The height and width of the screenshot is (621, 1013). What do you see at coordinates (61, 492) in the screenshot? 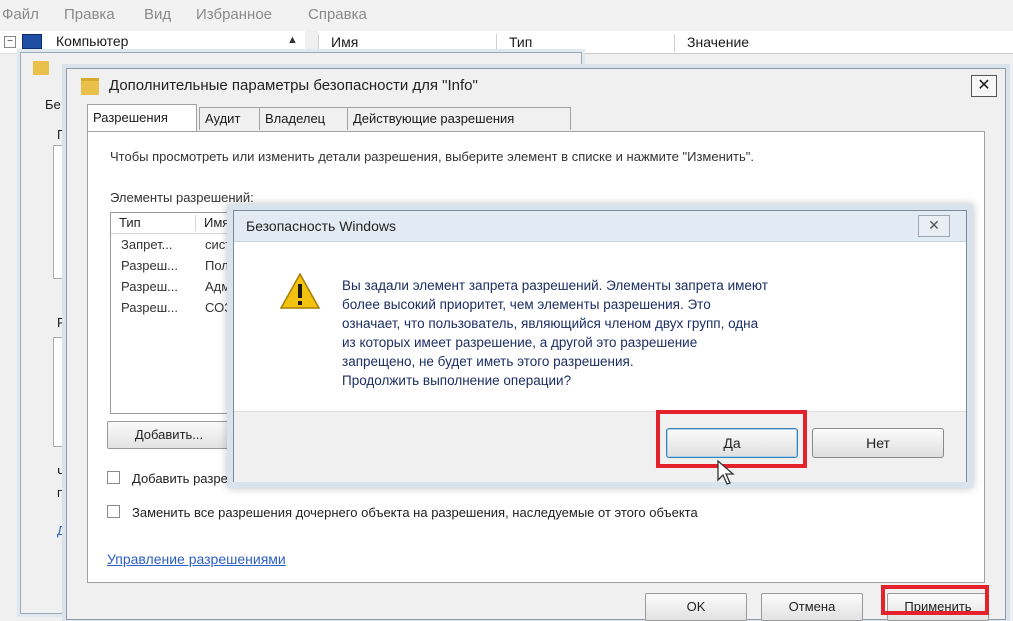
I see `label-fragment: п` at bounding box center [61, 492].